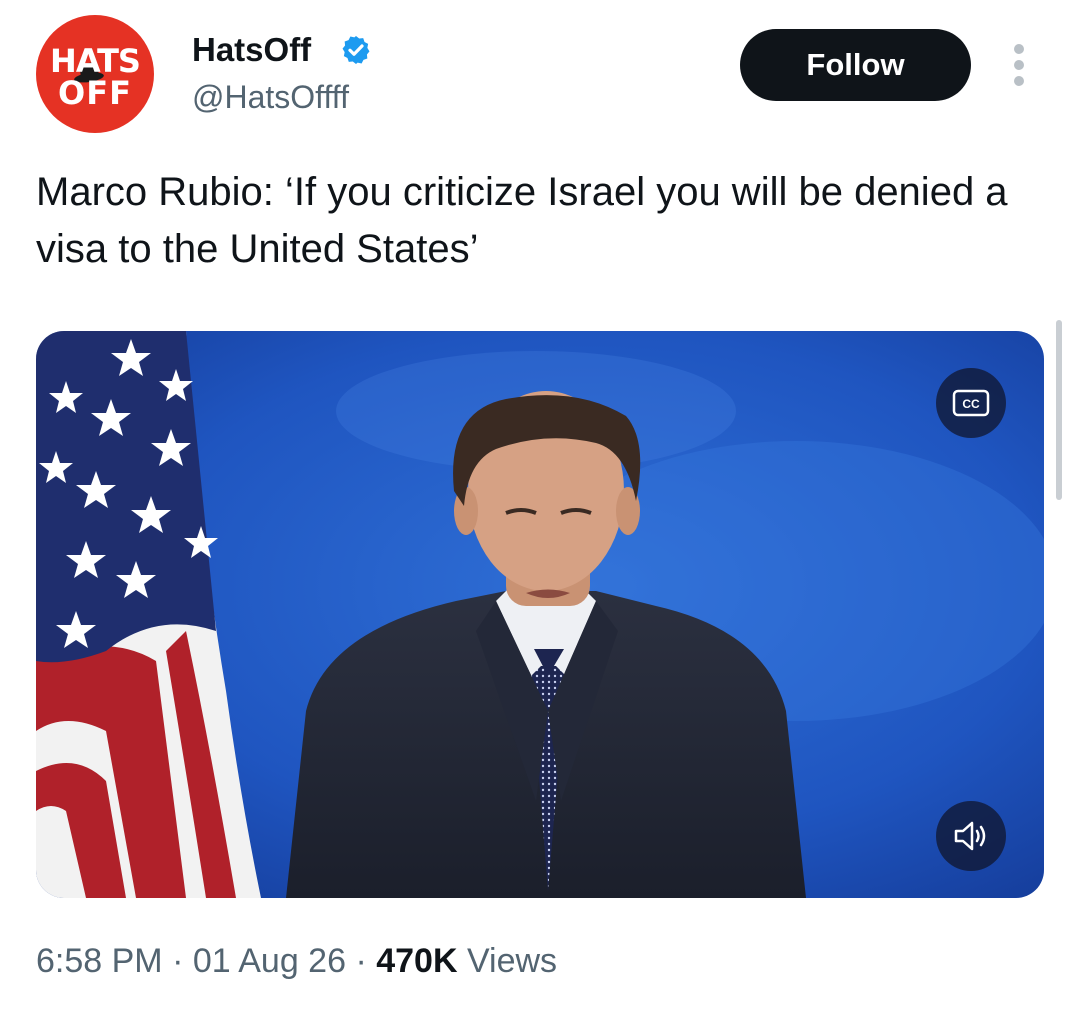 This screenshot has height=1015, width=1080. What do you see at coordinates (251, 50) in the screenshot?
I see `display-name: HatsOff` at bounding box center [251, 50].